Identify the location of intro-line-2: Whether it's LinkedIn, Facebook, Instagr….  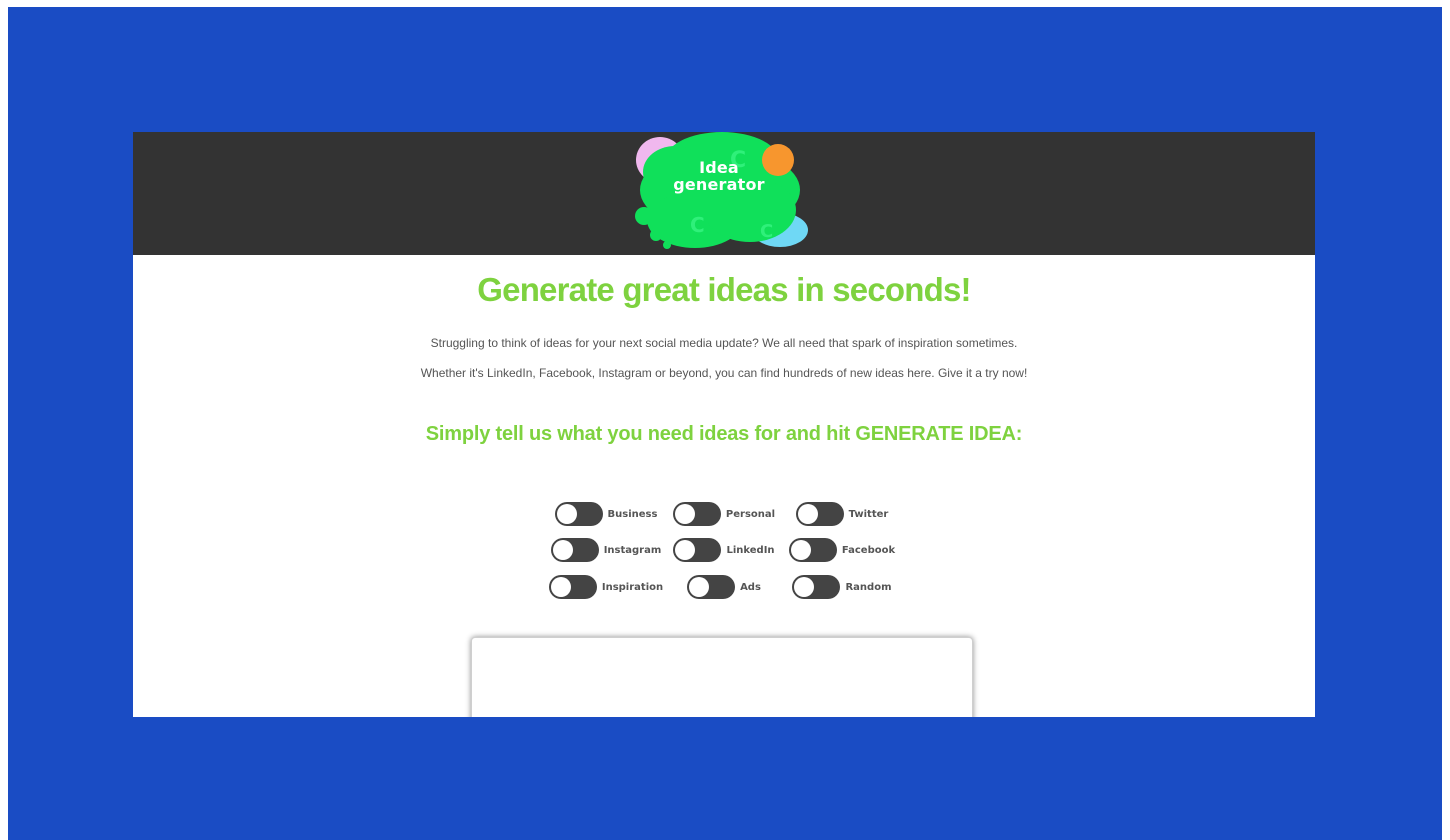
(724, 373).